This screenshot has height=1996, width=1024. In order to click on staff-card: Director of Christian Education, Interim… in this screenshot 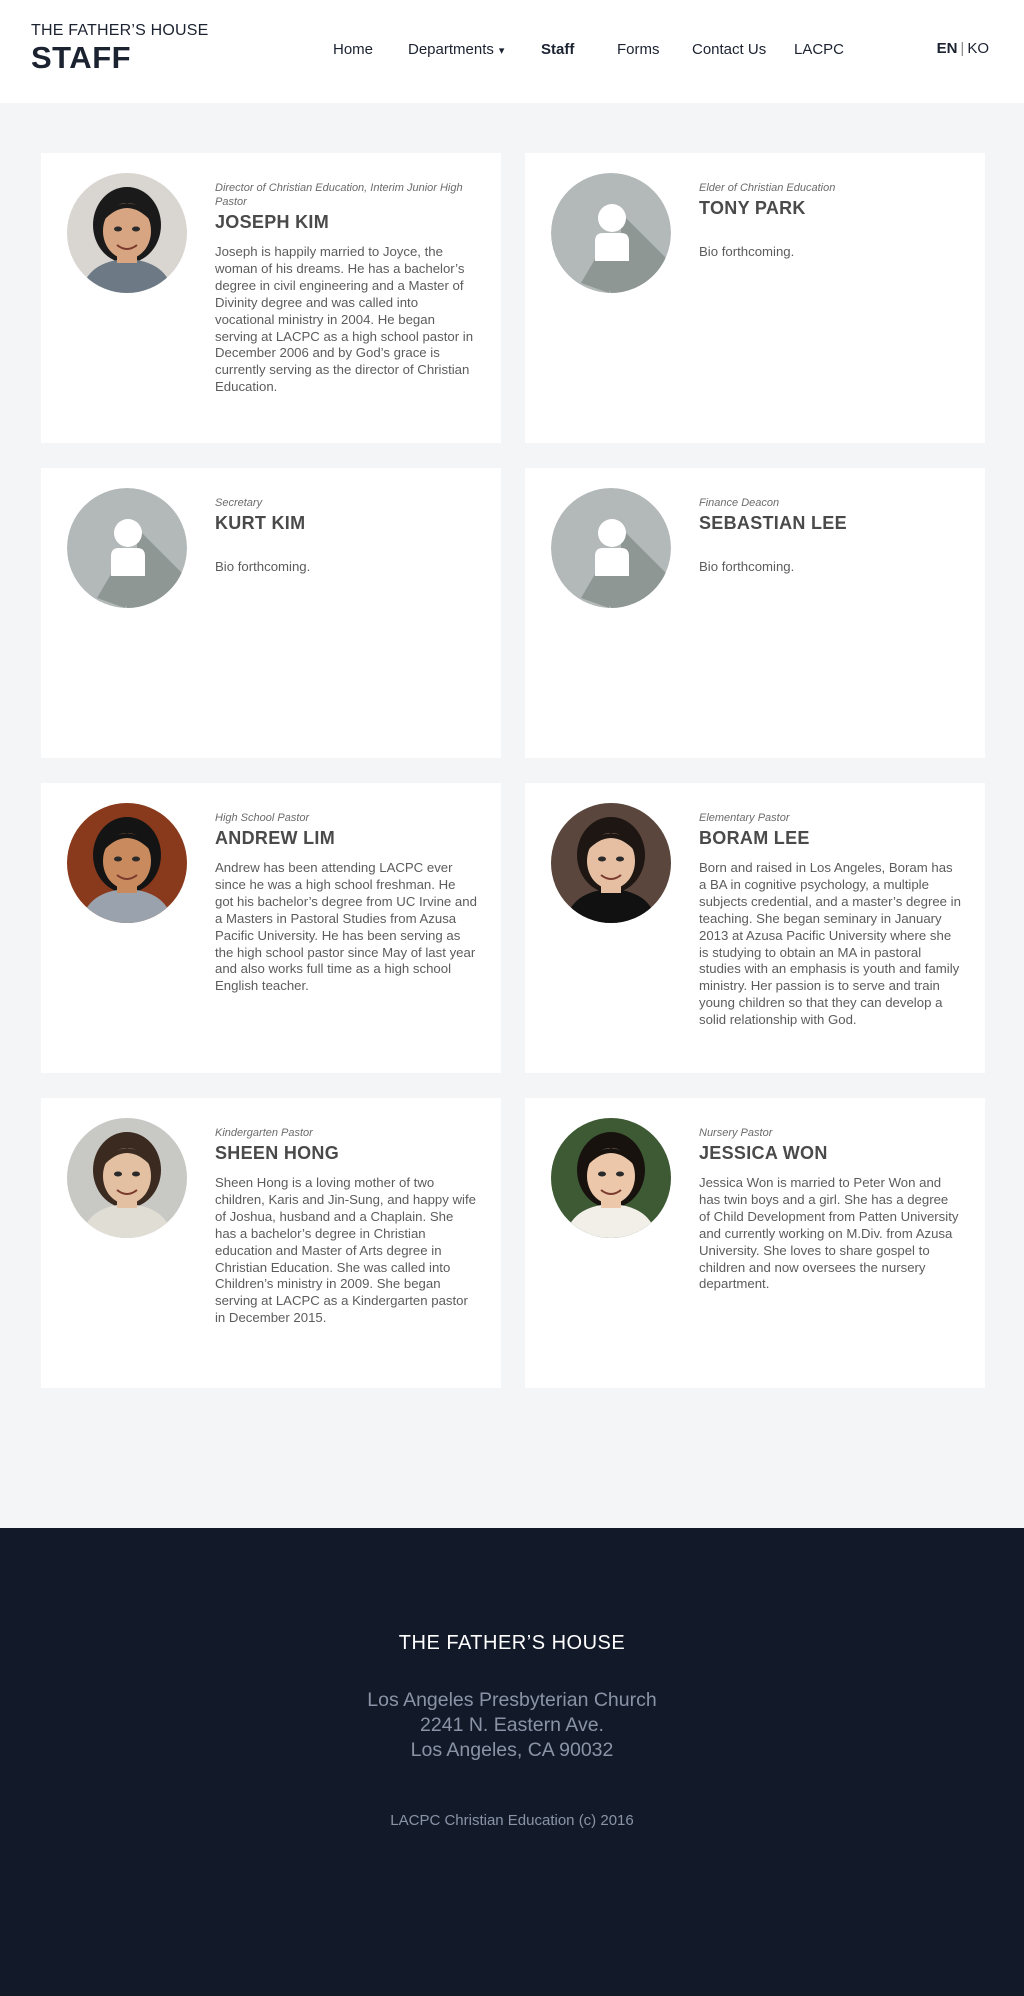, I will do `click(271, 298)`.